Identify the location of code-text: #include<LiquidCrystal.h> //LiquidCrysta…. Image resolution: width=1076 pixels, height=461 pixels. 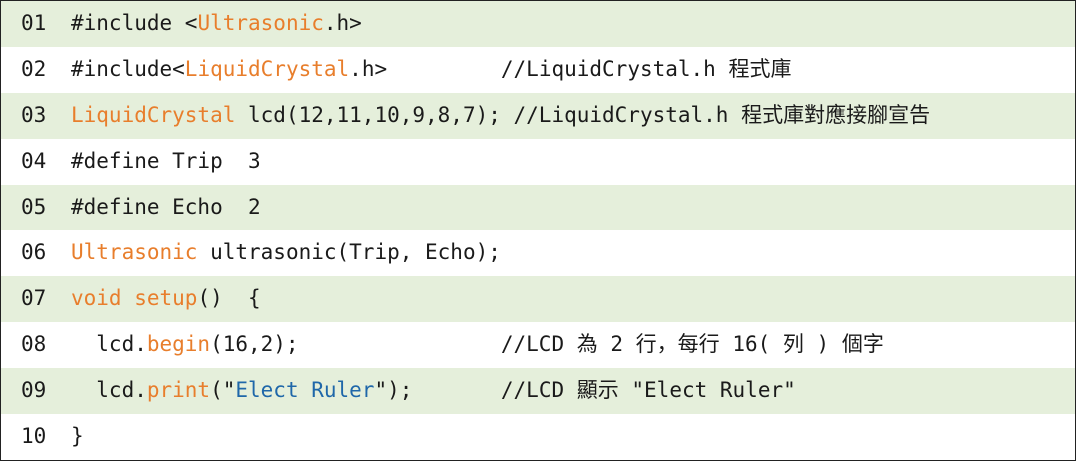
(431, 69).